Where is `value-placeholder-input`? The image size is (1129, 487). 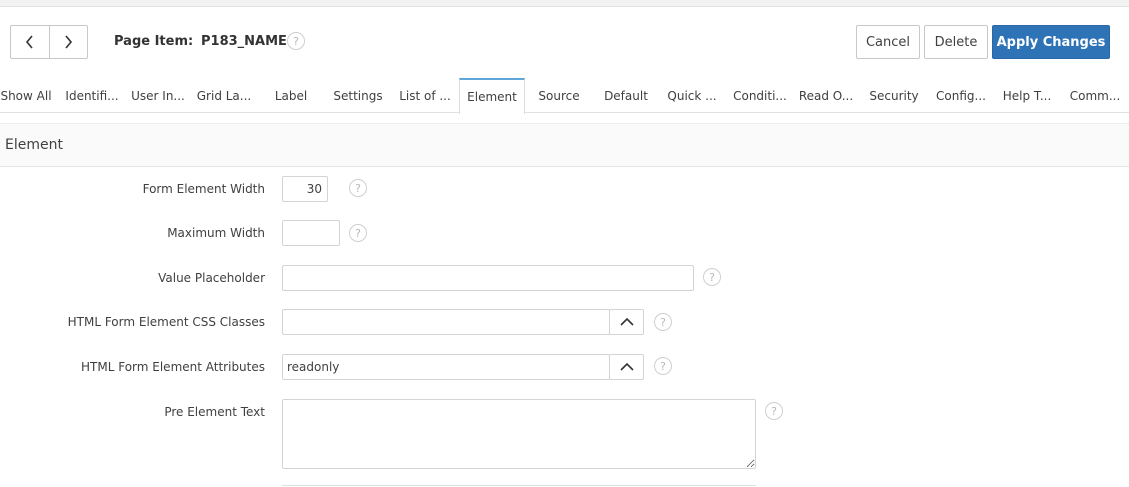 value-placeholder-input is located at coordinates (488, 278).